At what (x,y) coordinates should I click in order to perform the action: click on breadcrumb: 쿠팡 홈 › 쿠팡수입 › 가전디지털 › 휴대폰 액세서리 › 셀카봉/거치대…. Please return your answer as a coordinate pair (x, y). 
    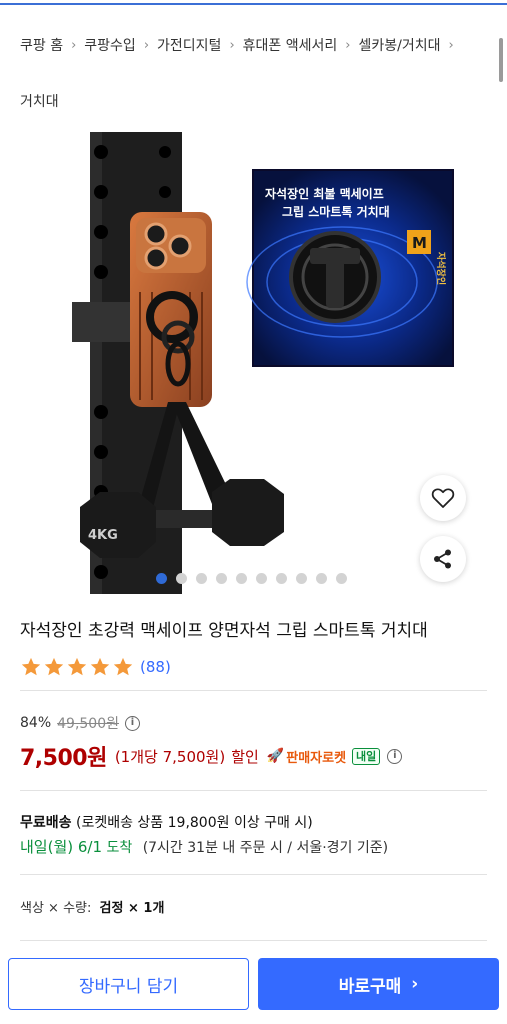
    Looking at the image, I should click on (253, 45).